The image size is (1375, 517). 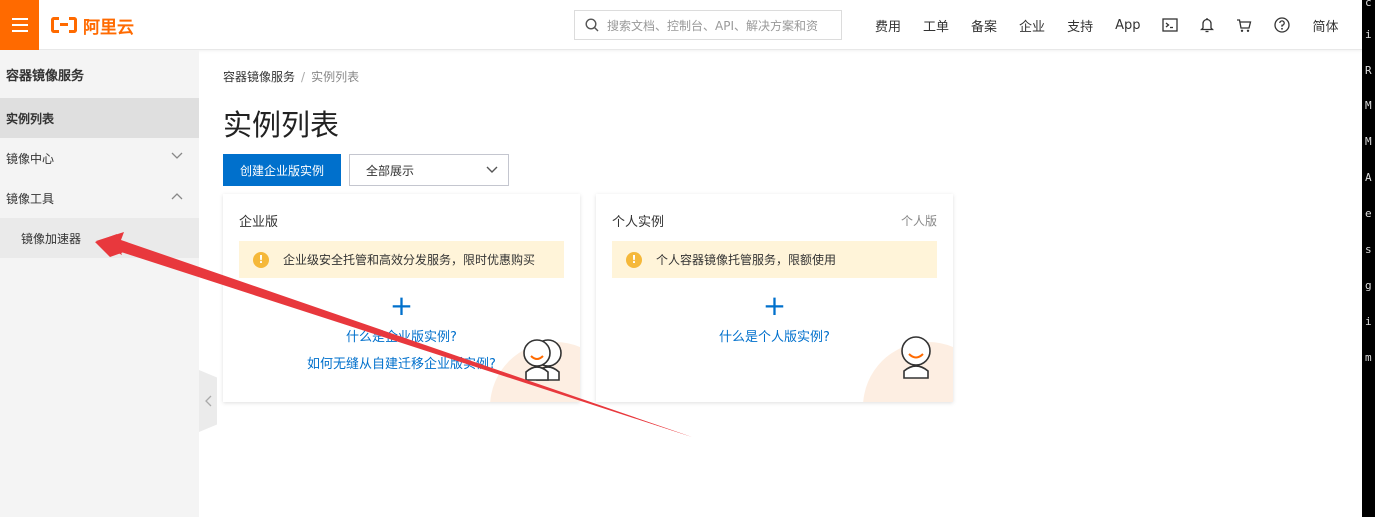 I want to click on top-nav: 费用 工单 备案 企业 支持 App 简体, so click(x=1119, y=25).